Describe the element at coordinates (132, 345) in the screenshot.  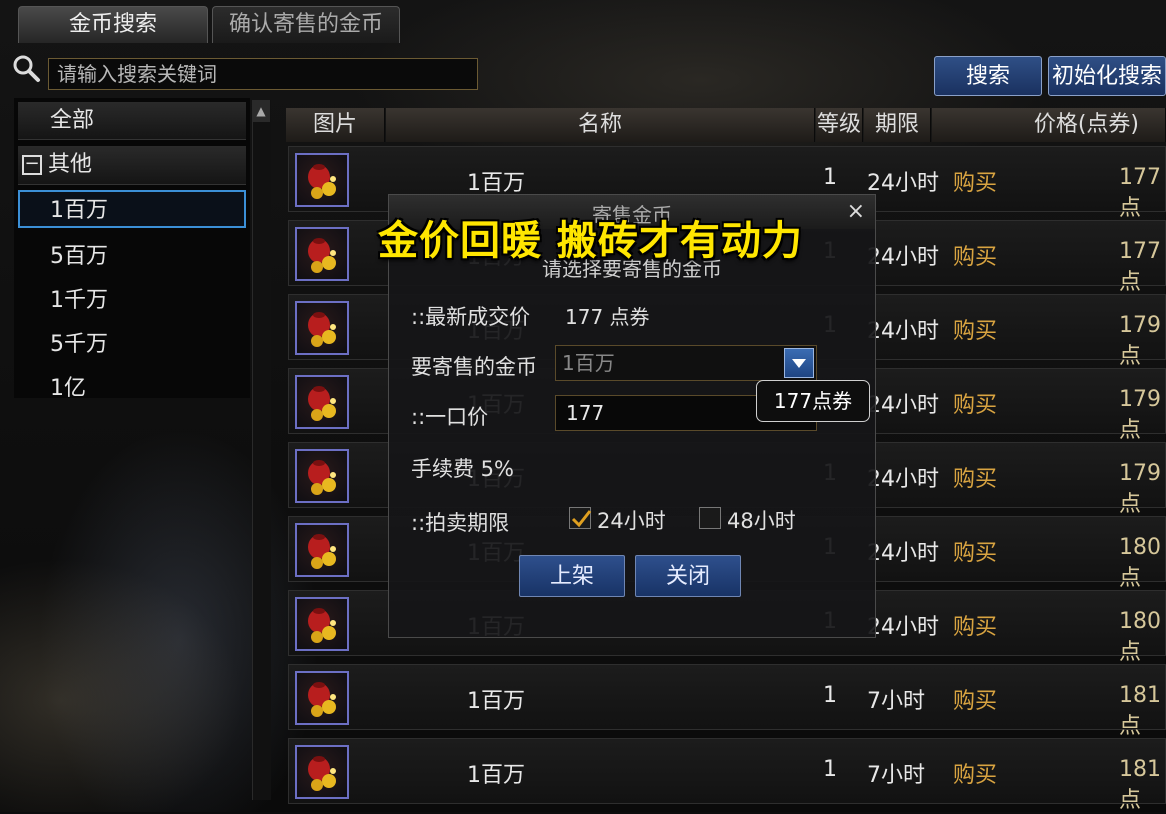
I see `category-item-50m: 5千万` at that location.